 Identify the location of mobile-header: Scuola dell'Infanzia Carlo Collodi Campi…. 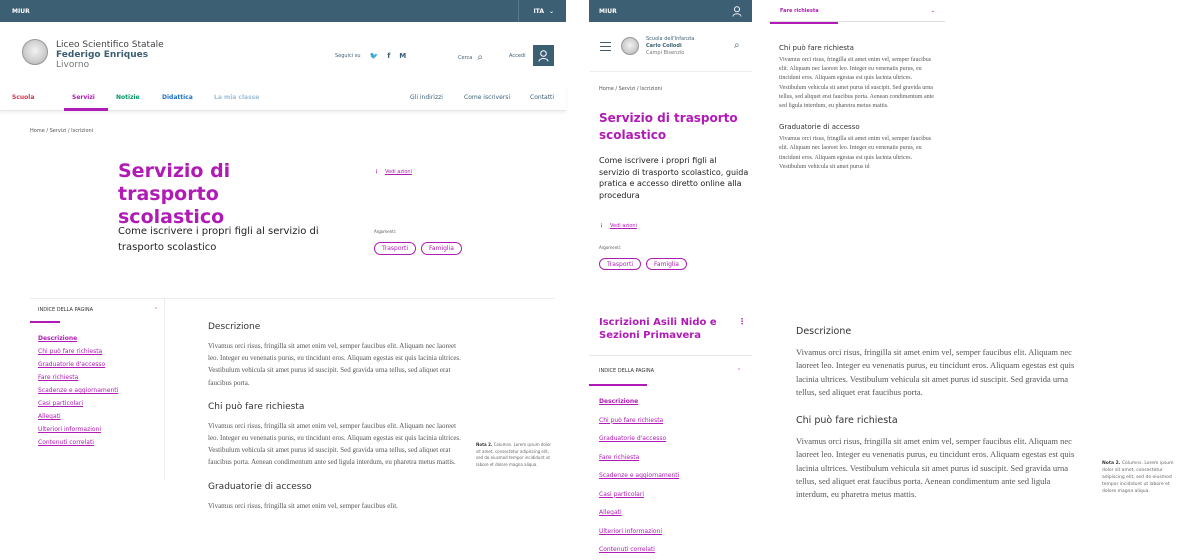
(670, 47).